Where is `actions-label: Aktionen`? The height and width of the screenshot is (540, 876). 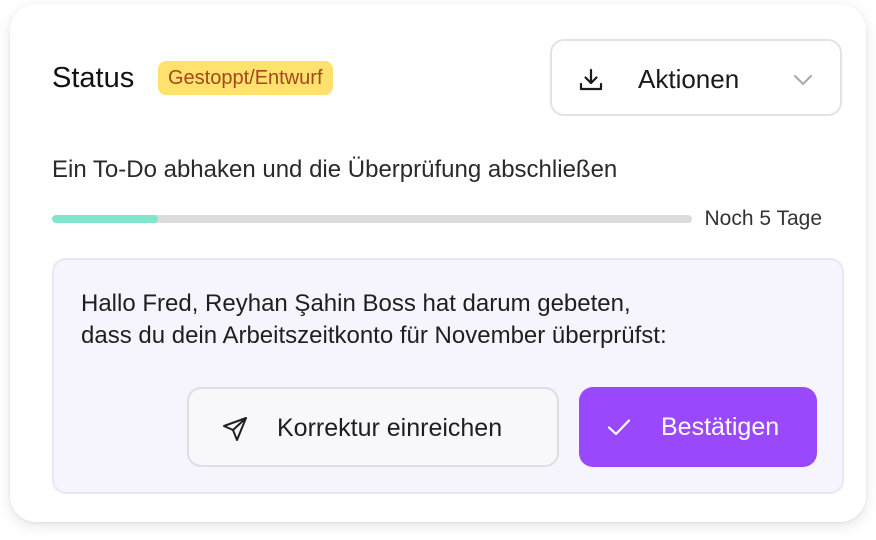 actions-label: Aktionen is located at coordinates (689, 79).